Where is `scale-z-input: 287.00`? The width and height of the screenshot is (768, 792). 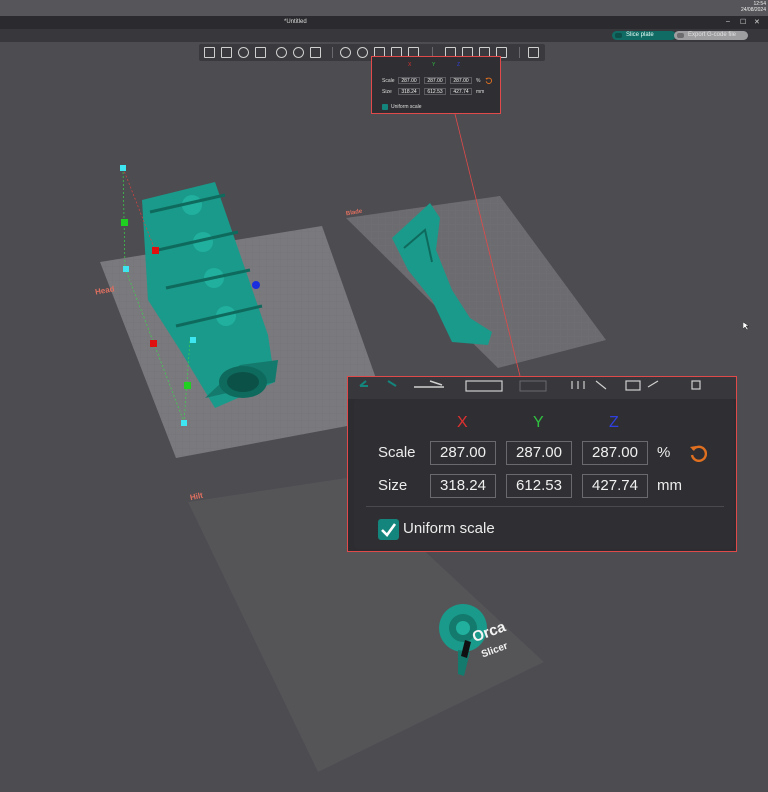
scale-z-input: 287.00 is located at coordinates (615, 453).